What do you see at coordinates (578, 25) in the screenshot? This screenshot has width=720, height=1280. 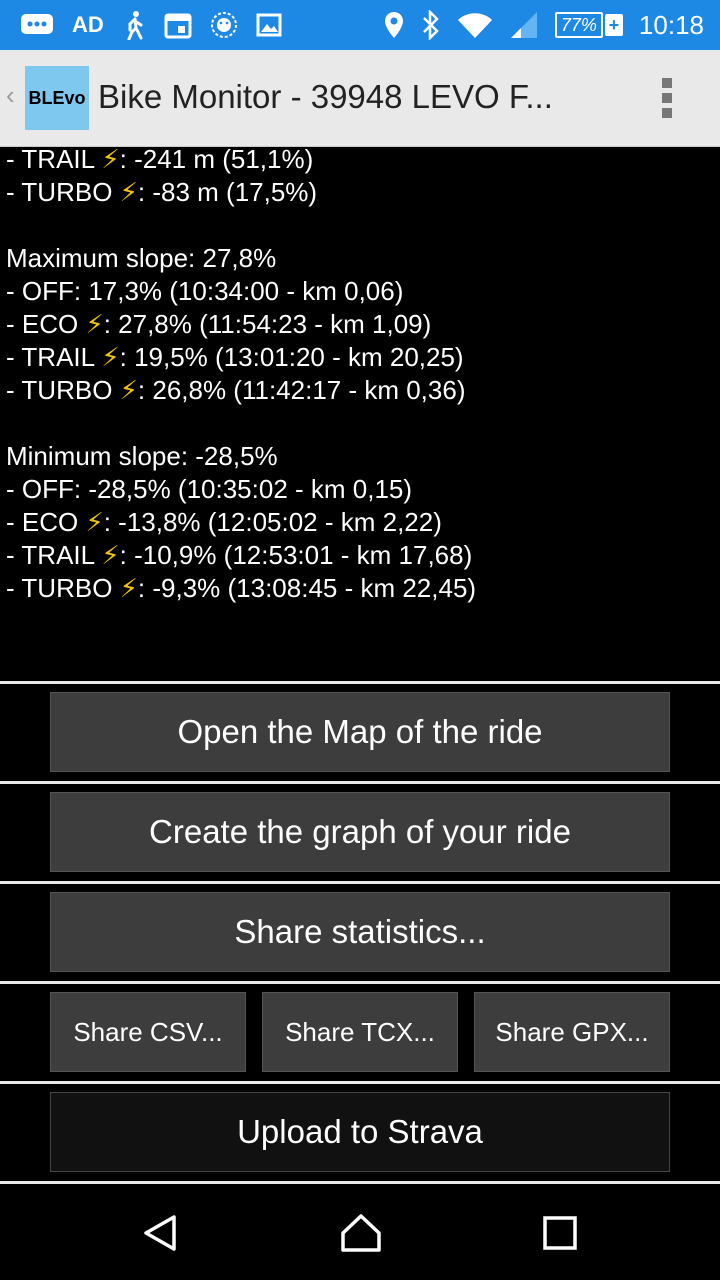 I see `battery-level: 77%` at bounding box center [578, 25].